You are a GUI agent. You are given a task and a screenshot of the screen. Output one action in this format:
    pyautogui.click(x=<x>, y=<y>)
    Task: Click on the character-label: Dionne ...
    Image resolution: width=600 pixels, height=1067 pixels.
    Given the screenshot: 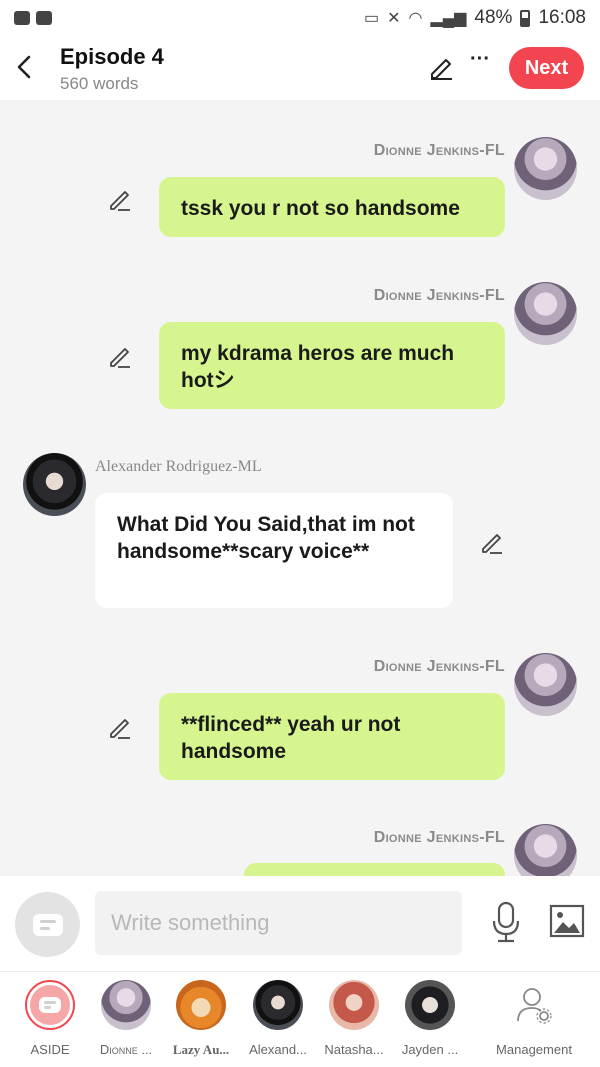 What is the action you would take?
    pyautogui.click(x=126, y=1049)
    